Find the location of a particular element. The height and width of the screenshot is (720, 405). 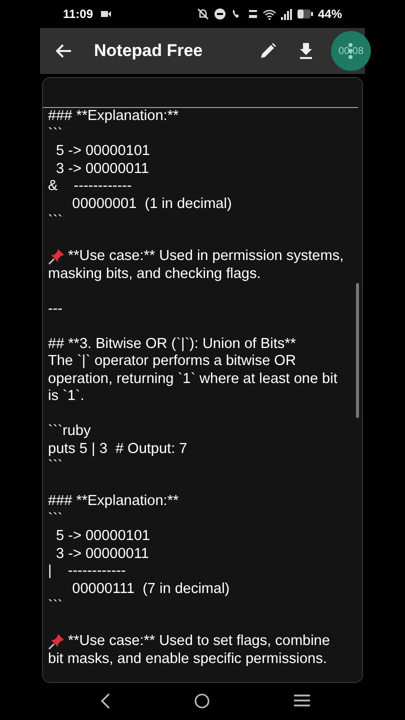

back-arrow-icon is located at coordinates (64, 51).